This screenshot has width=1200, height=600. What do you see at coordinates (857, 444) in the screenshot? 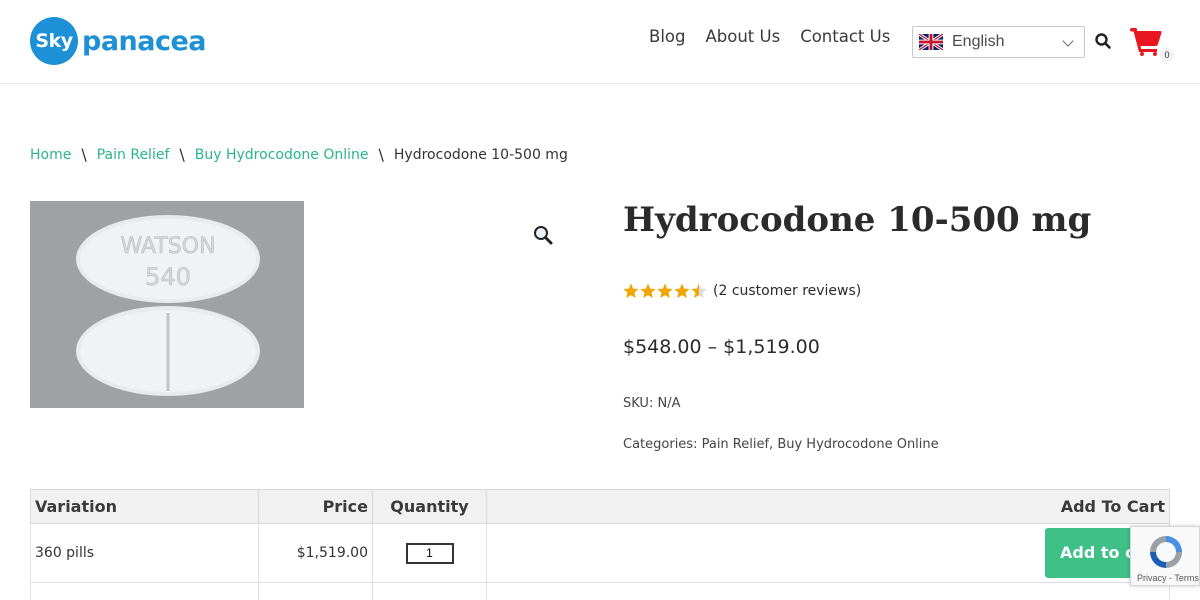
I see `category-link-buy-hydrocodone: Buy Hydrocodone Online` at bounding box center [857, 444].